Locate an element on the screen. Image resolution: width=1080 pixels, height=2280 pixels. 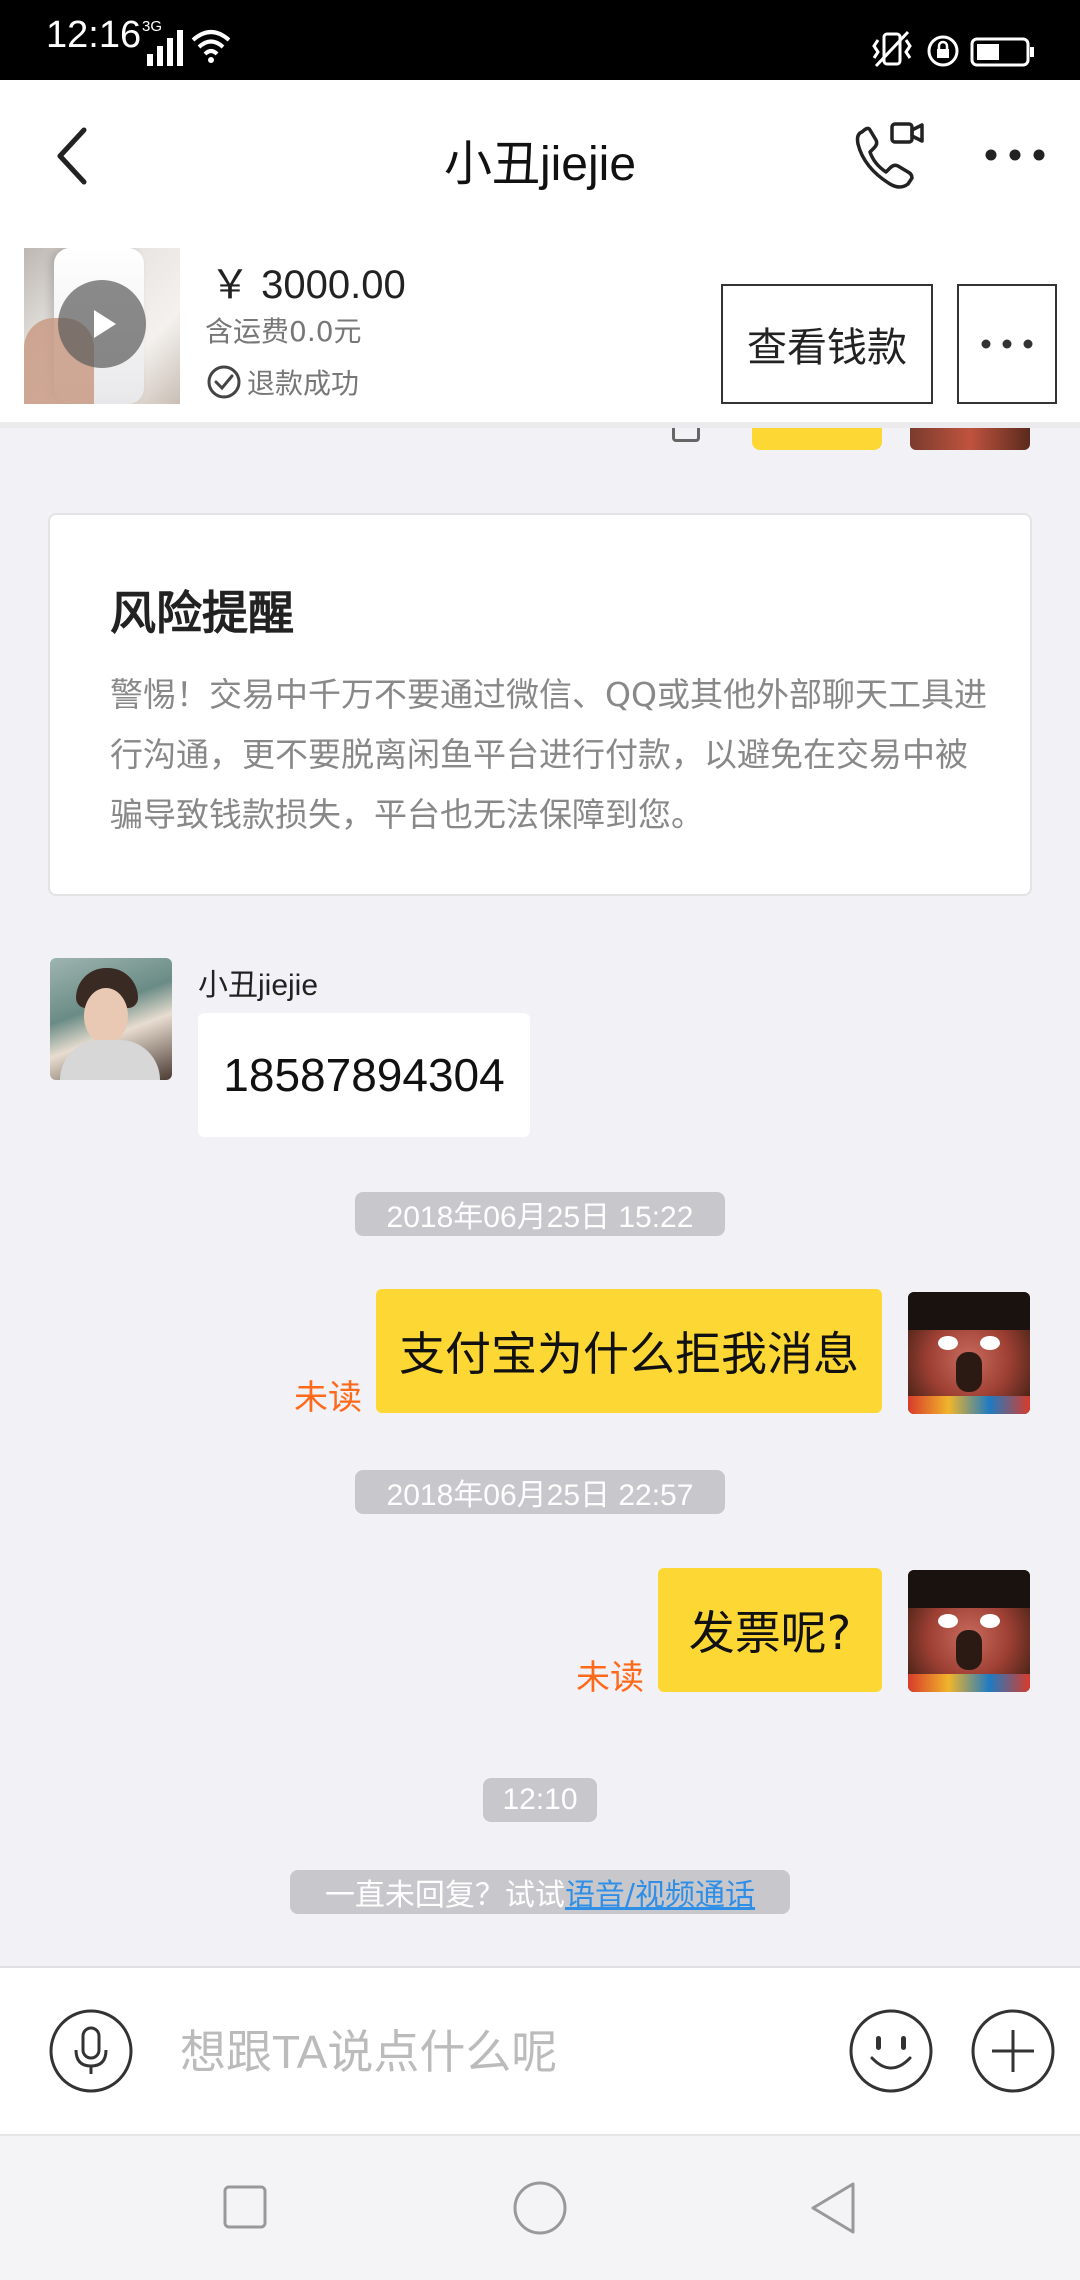
more-icon is located at coordinates (1015, 155).